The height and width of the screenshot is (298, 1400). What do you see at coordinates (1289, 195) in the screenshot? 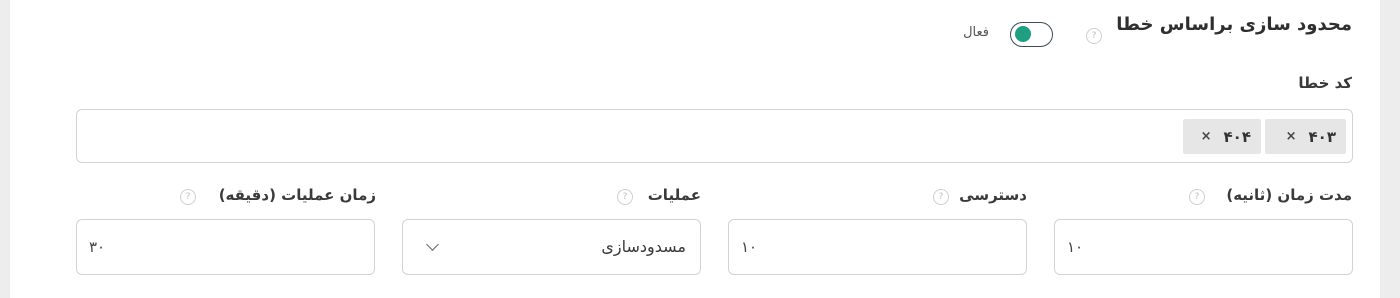
I see `duration-label: مدت زمان (ثانیه)` at bounding box center [1289, 195].